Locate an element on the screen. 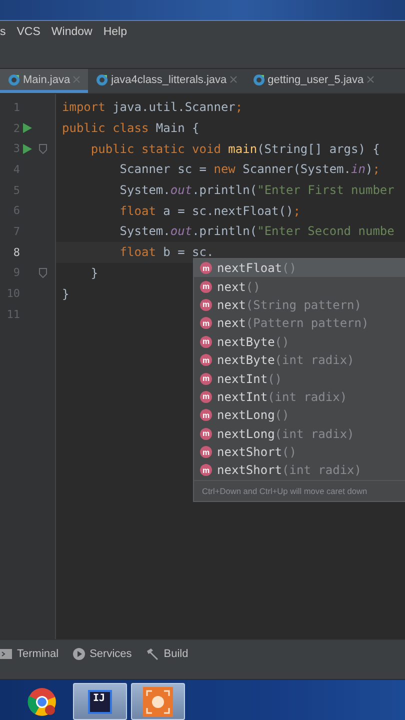  file-tab: Main.java is located at coordinates (44, 81).